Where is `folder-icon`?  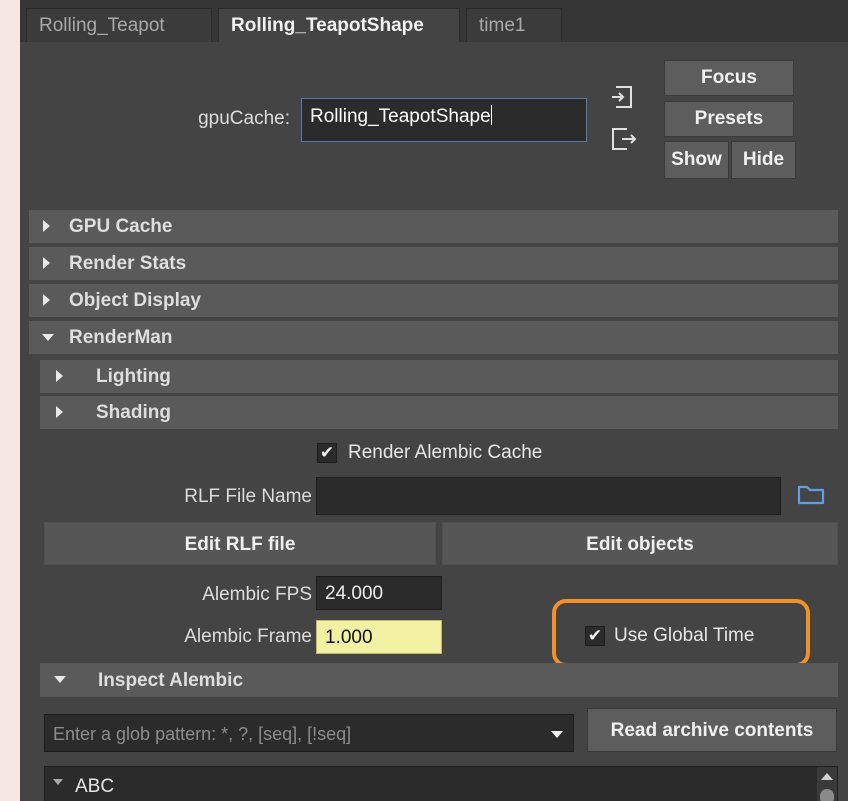 folder-icon is located at coordinates (811, 494).